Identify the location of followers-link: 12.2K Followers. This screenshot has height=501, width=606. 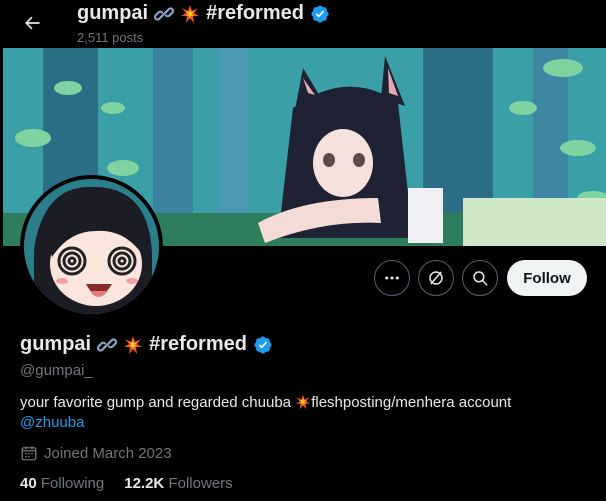
(178, 483).